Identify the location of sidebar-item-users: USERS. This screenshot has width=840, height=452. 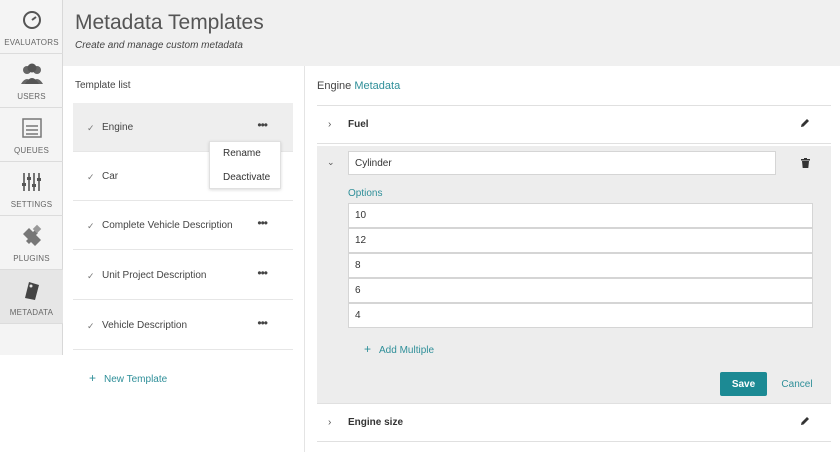
(31, 81).